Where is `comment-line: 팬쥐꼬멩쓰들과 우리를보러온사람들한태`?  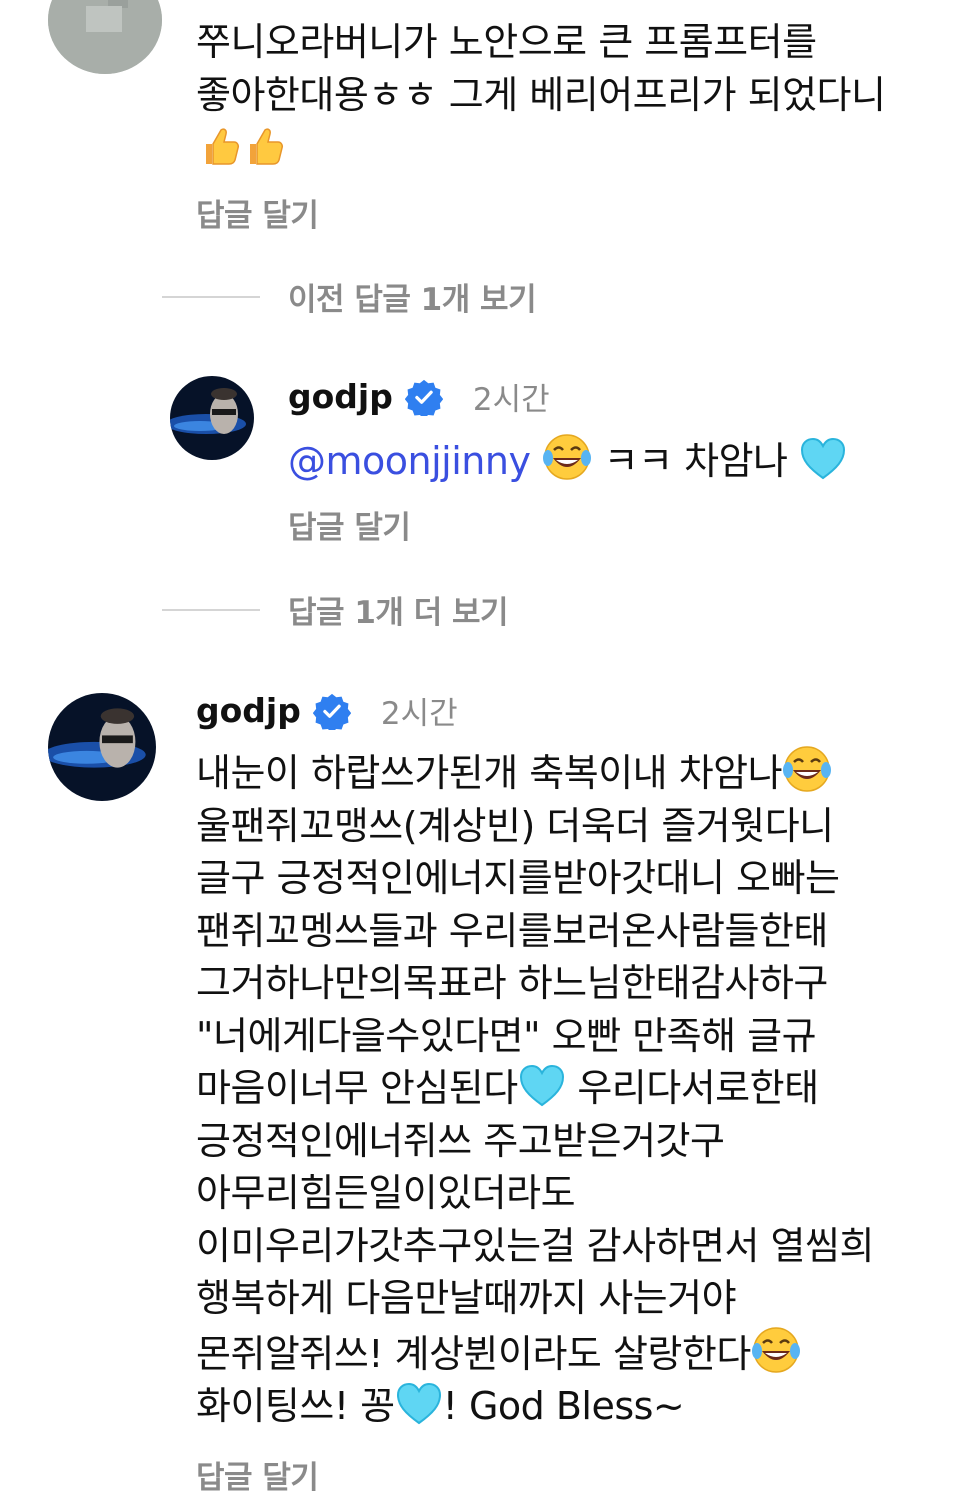 comment-line: 팬쥐꼬멩쓰들과 우리를보러온사람들한태 is located at coordinates (512, 930).